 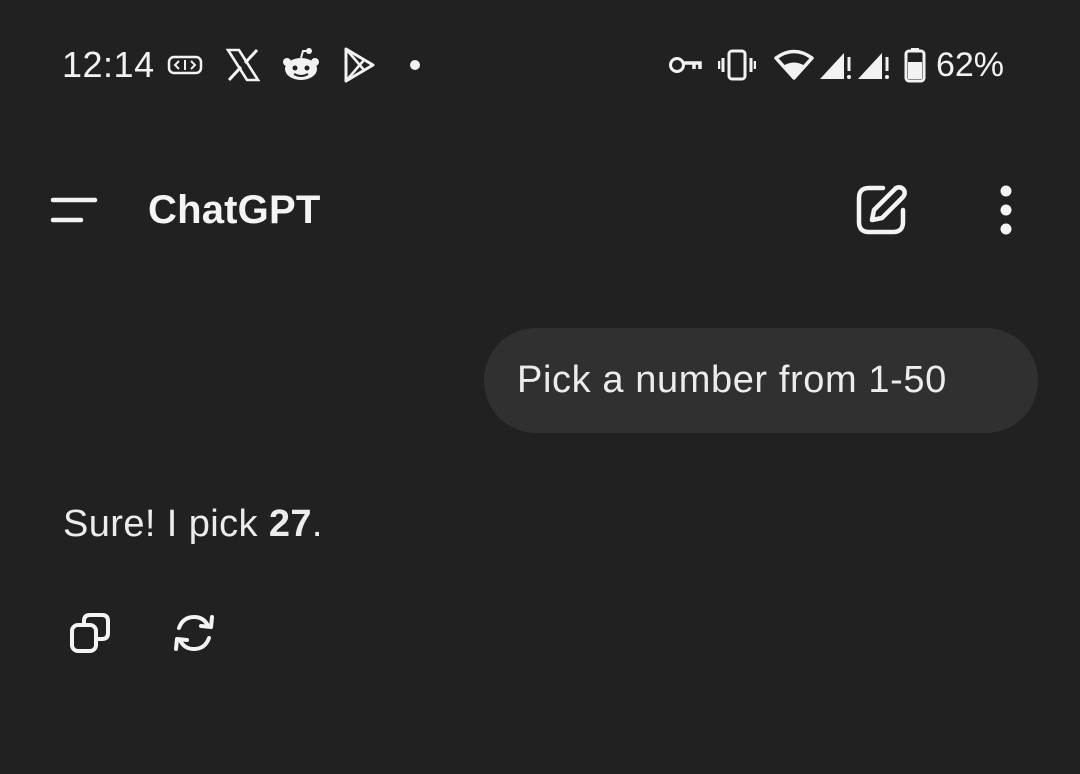 I want to click on regenerate-button, so click(x=194, y=635).